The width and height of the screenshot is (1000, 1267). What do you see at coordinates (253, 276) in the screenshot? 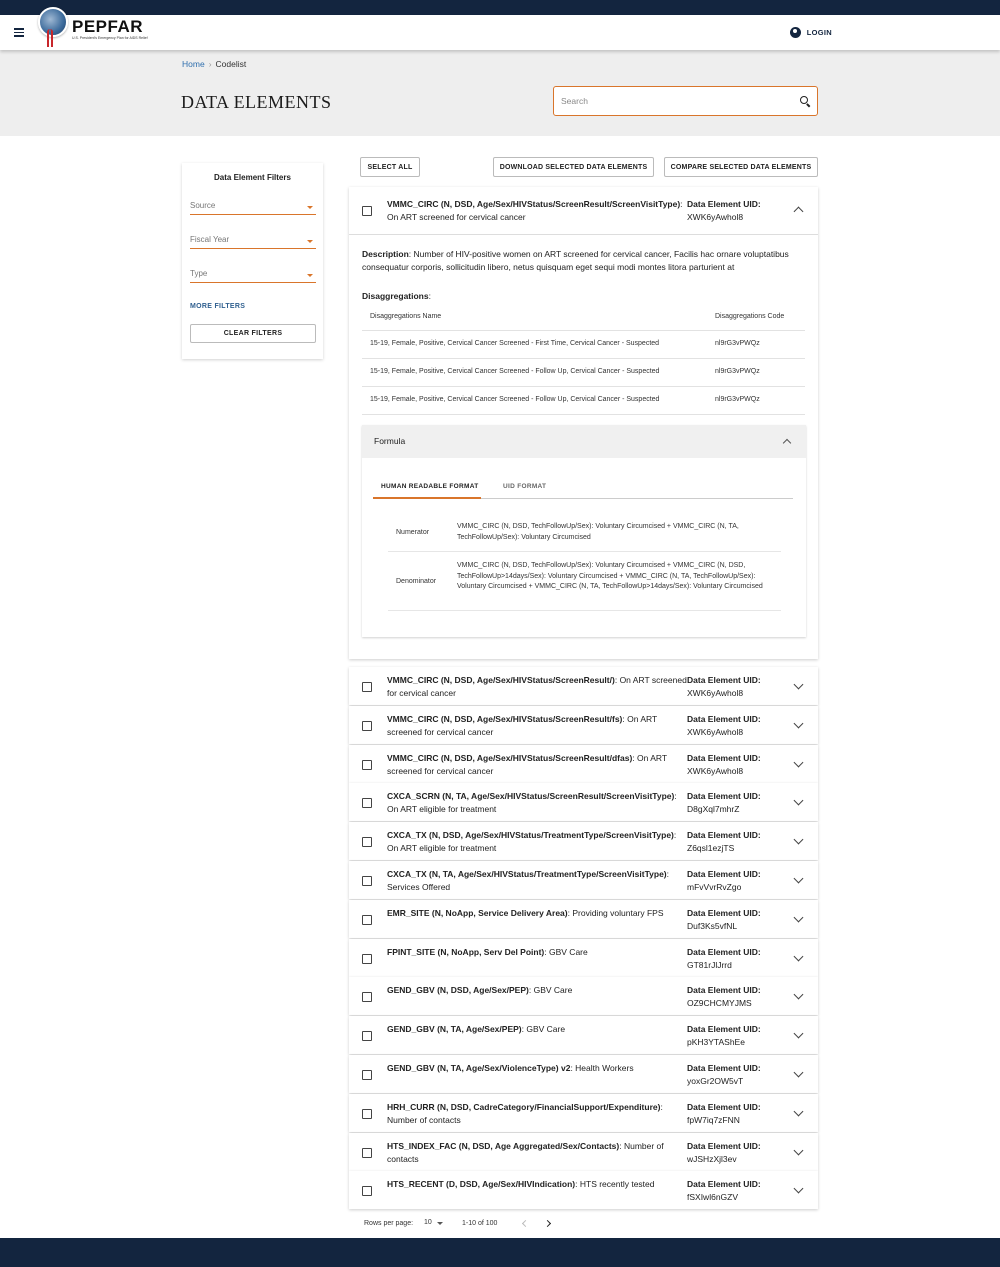
I see `type-select: Type` at bounding box center [253, 276].